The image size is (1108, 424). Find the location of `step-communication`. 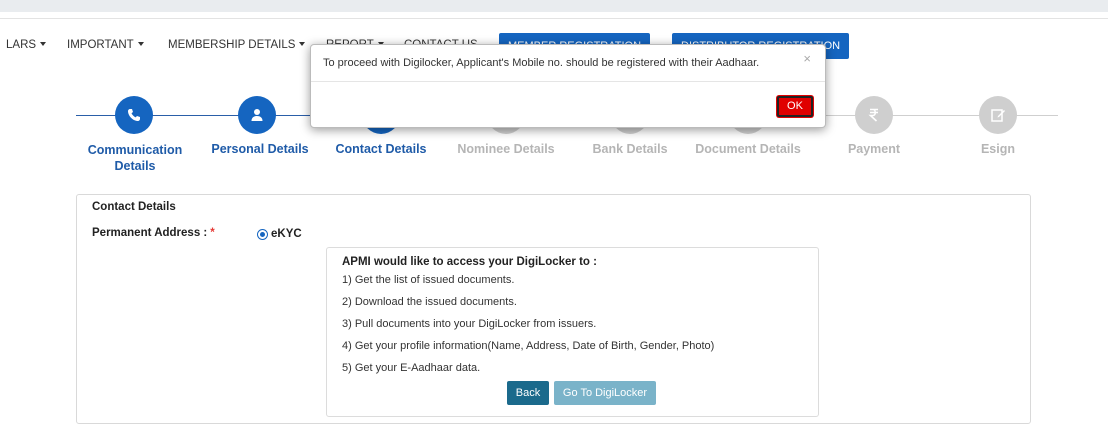

step-communication is located at coordinates (134, 115).